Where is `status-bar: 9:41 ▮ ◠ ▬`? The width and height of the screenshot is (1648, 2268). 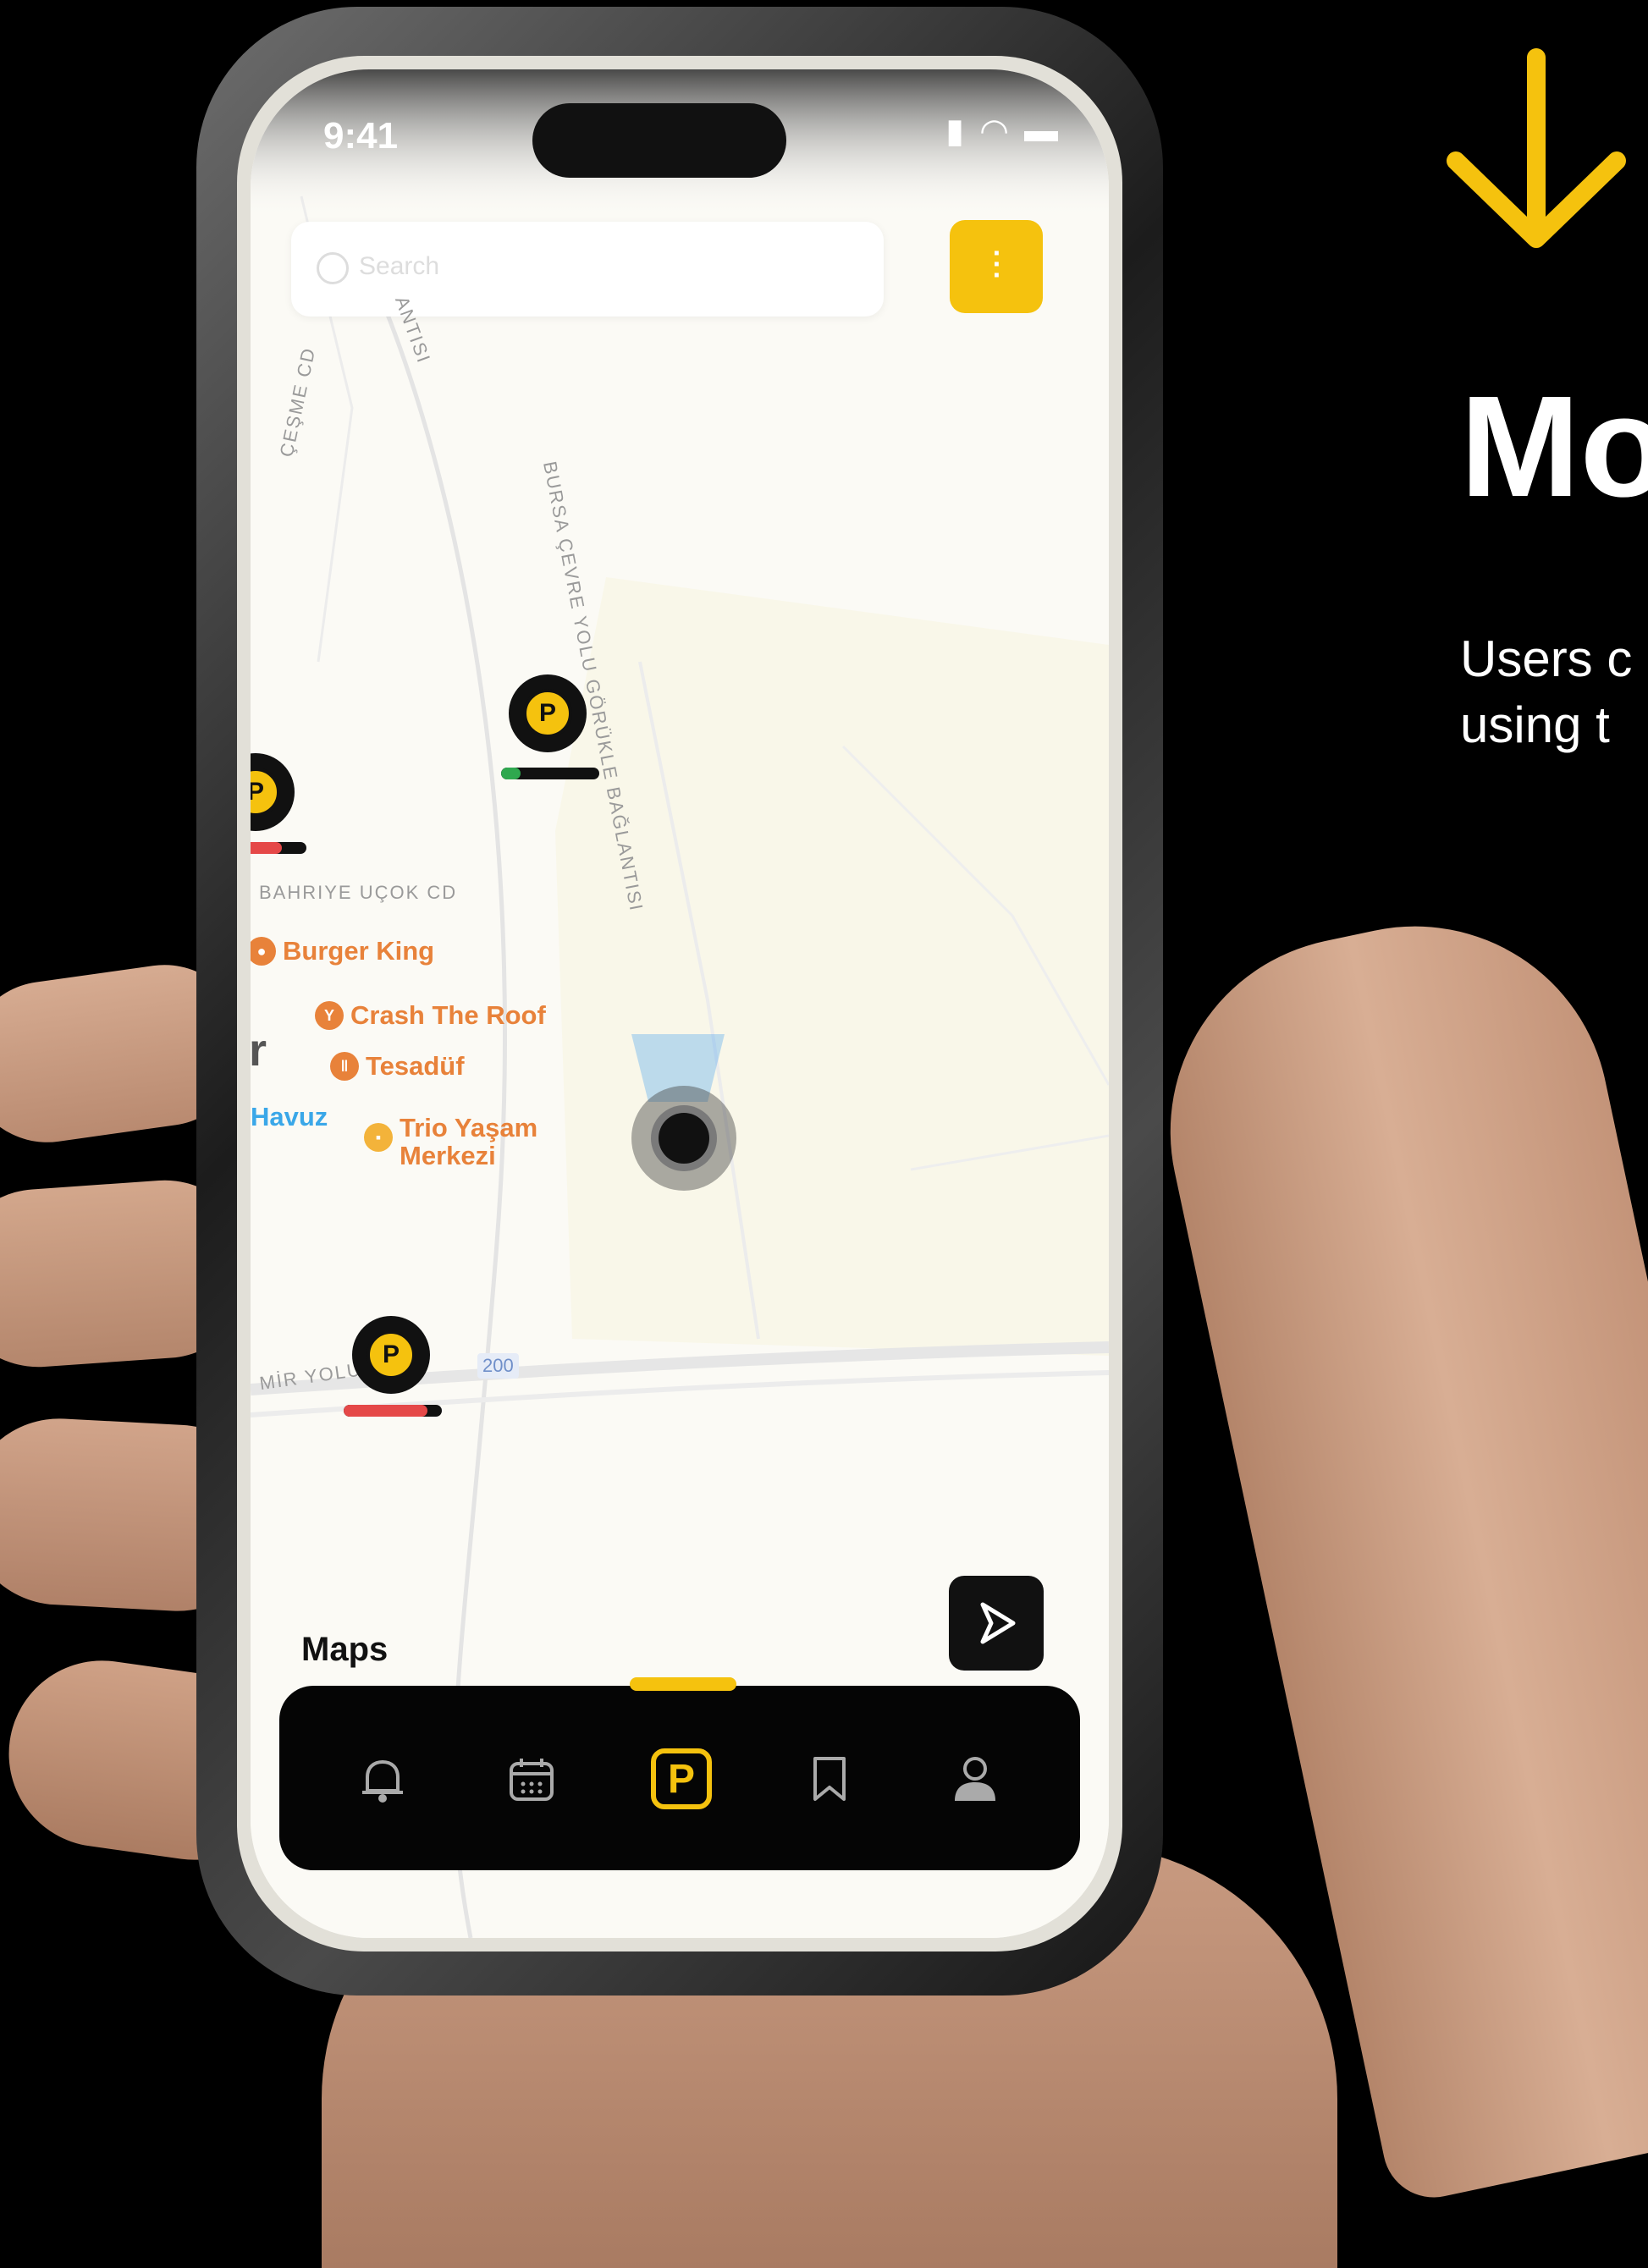
status-bar: 9:41 ▮ ◠ ▬ is located at coordinates (680, 124).